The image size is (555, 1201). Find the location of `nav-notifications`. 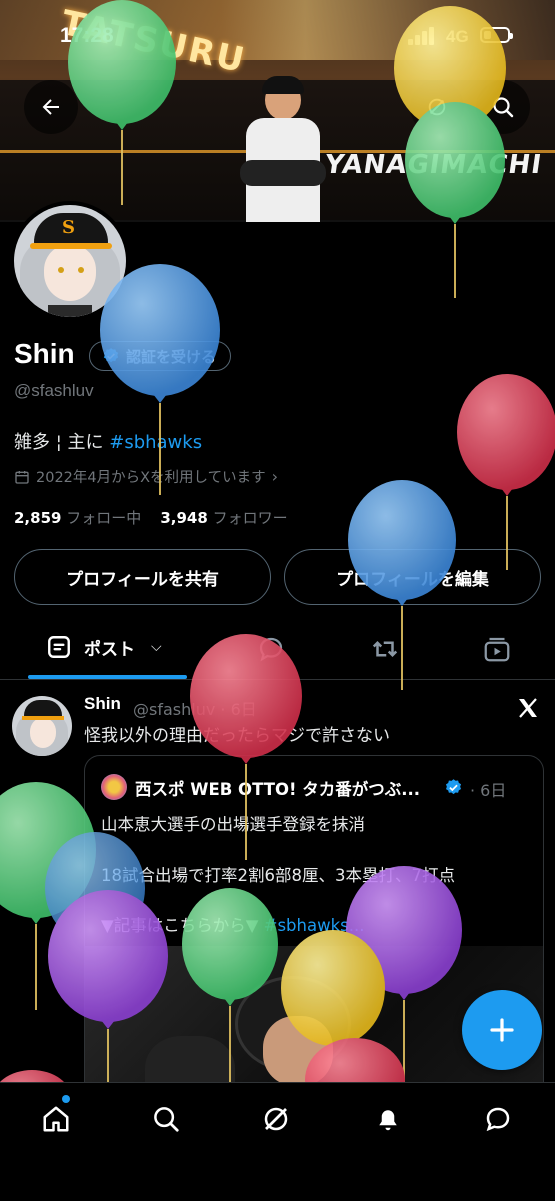

nav-notifications is located at coordinates (388, 1119).